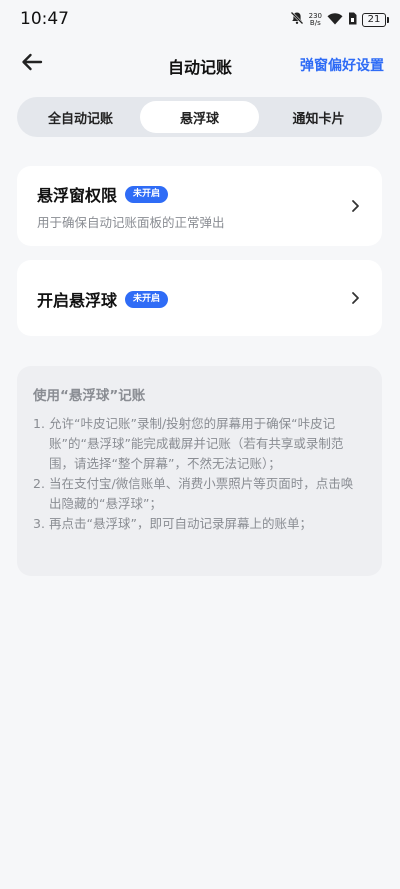 The width and height of the screenshot is (400, 889). What do you see at coordinates (318, 117) in the screenshot?
I see `tab-notification-card: 通知卡片` at bounding box center [318, 117].